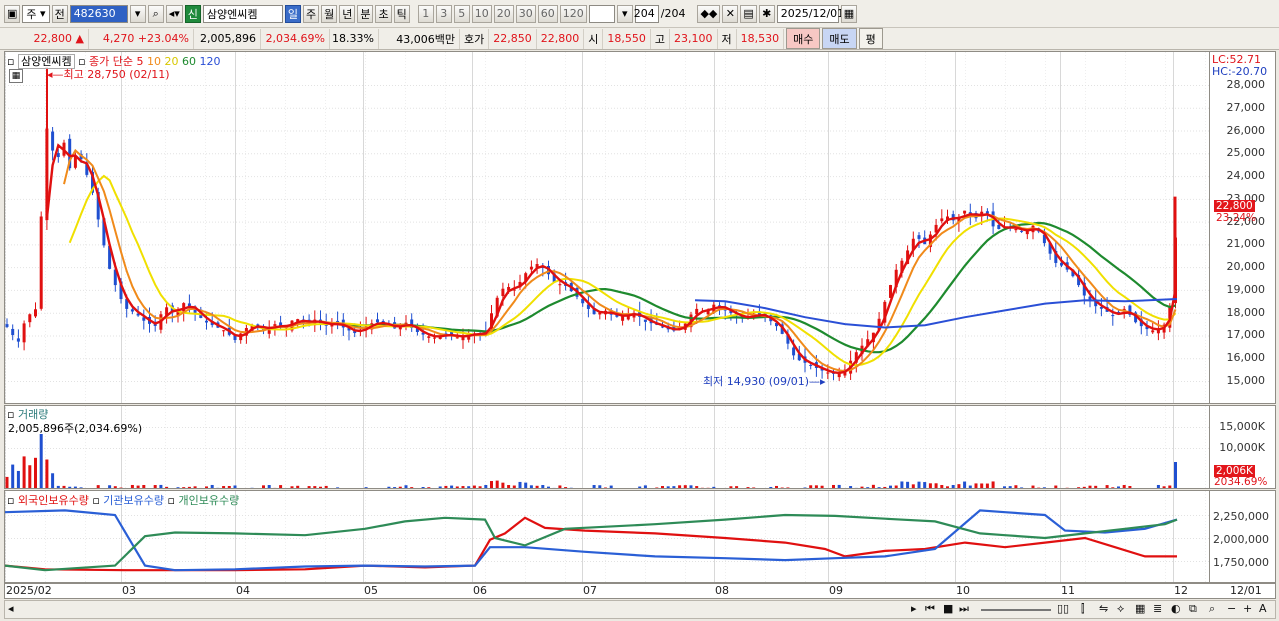  Describe the element at coordinates (443, 13) in the screenshot. I see `interval-3-button: 3` at that location.